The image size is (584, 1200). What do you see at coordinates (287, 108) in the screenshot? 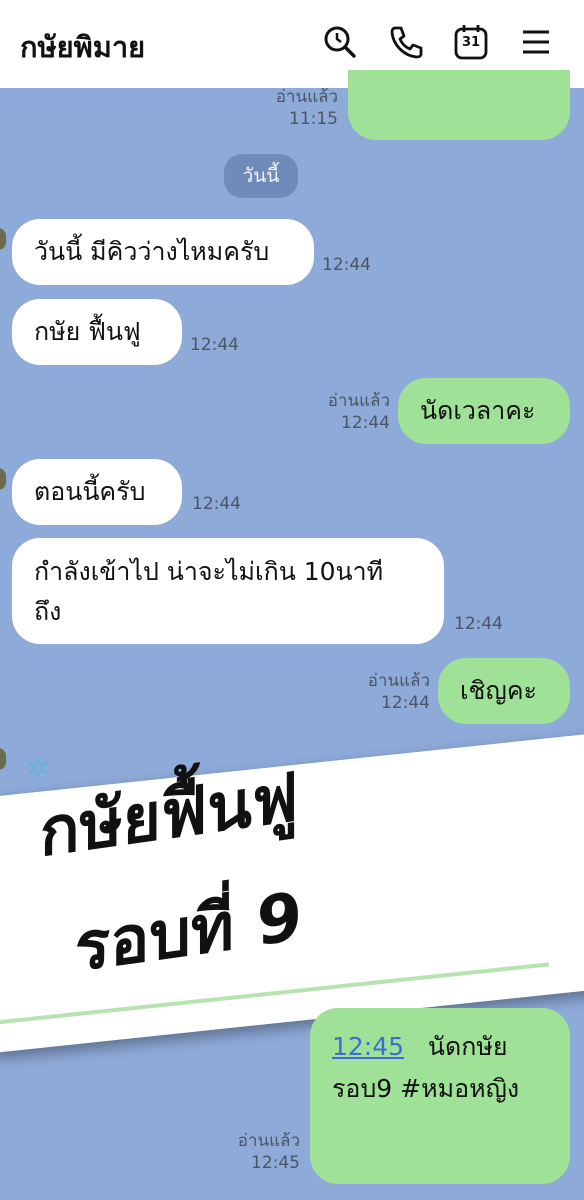
I see `message-meta: อ่านแล้ว 11:15` at bounding box center [287, 108].